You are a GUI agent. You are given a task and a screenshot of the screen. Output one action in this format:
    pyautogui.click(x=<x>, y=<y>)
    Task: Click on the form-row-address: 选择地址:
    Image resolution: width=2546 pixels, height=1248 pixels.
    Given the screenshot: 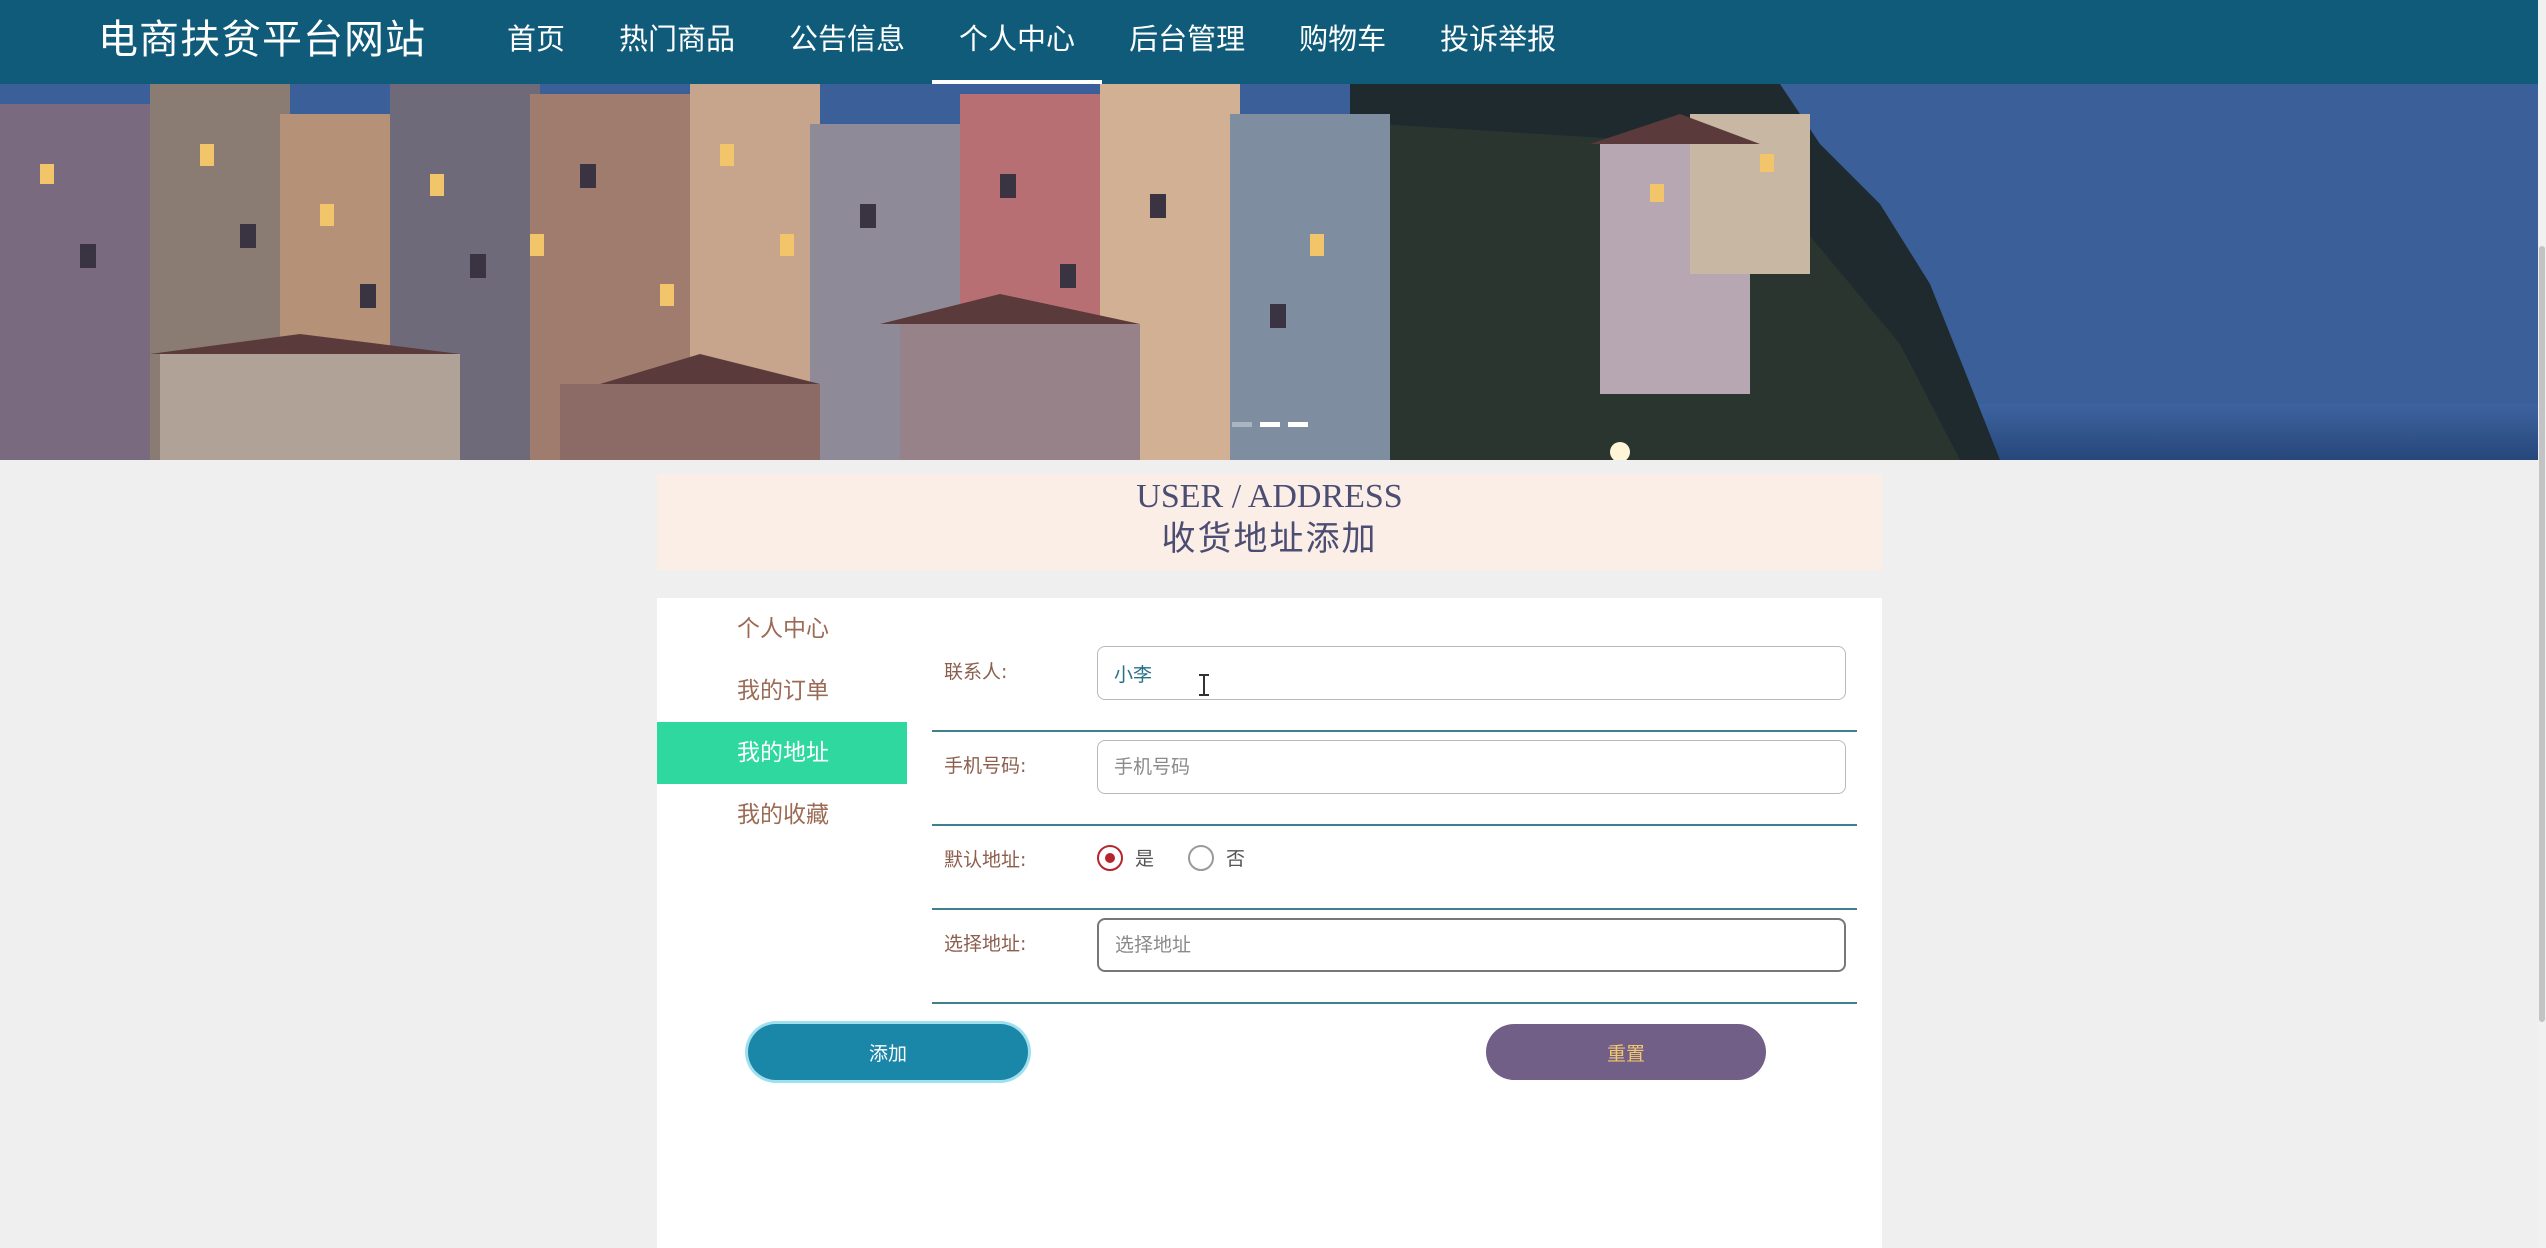 What is the action you would take?
    pyautogui.click(x=1394, y=957)
    